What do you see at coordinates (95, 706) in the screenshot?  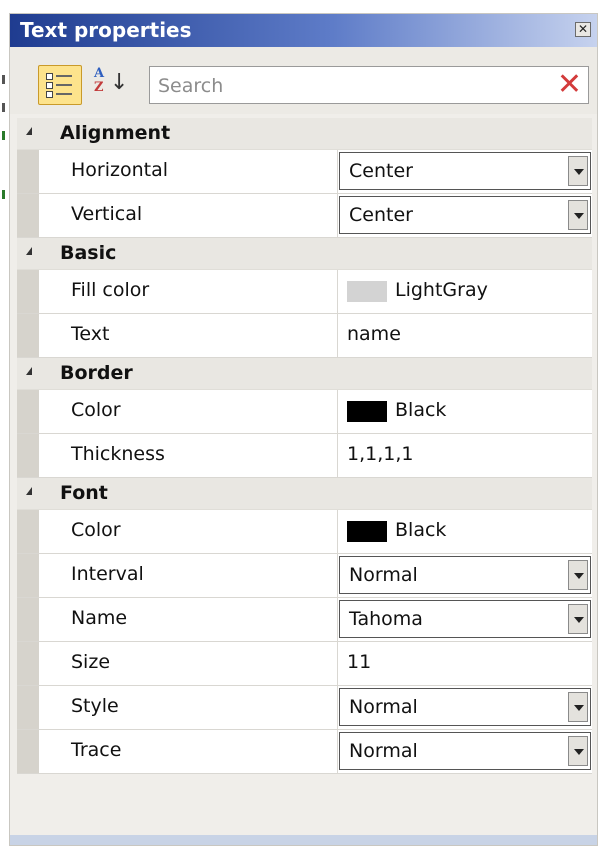 I see `property-name: Style` at bounding box center [95, 706].